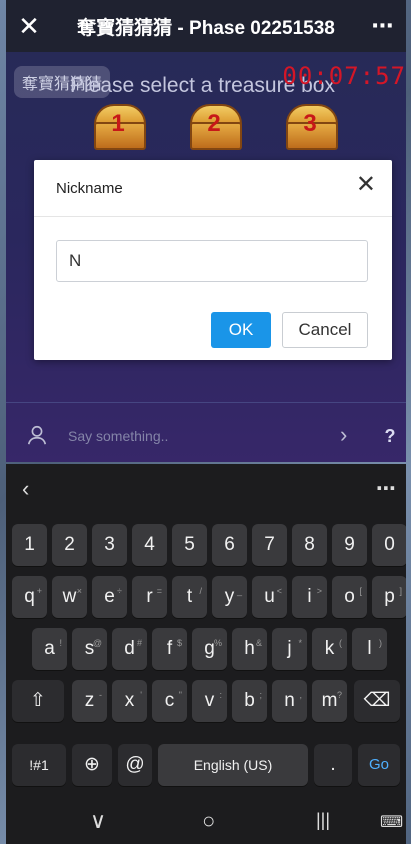 This screenshot has height=844, width=411. I want to click on key-c: c ", so click(169, 701).